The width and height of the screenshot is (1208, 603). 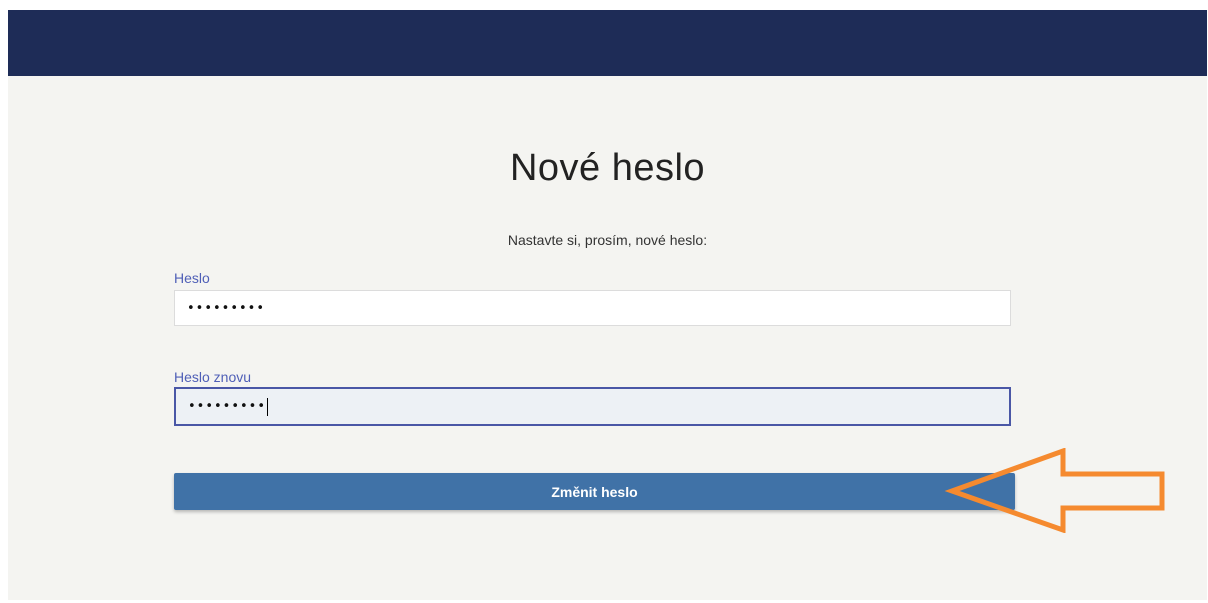 What do you see at coordinates (592, 308) in the screenshot?
I see `password-input: •••••••••` at bounding box center [592, 308].